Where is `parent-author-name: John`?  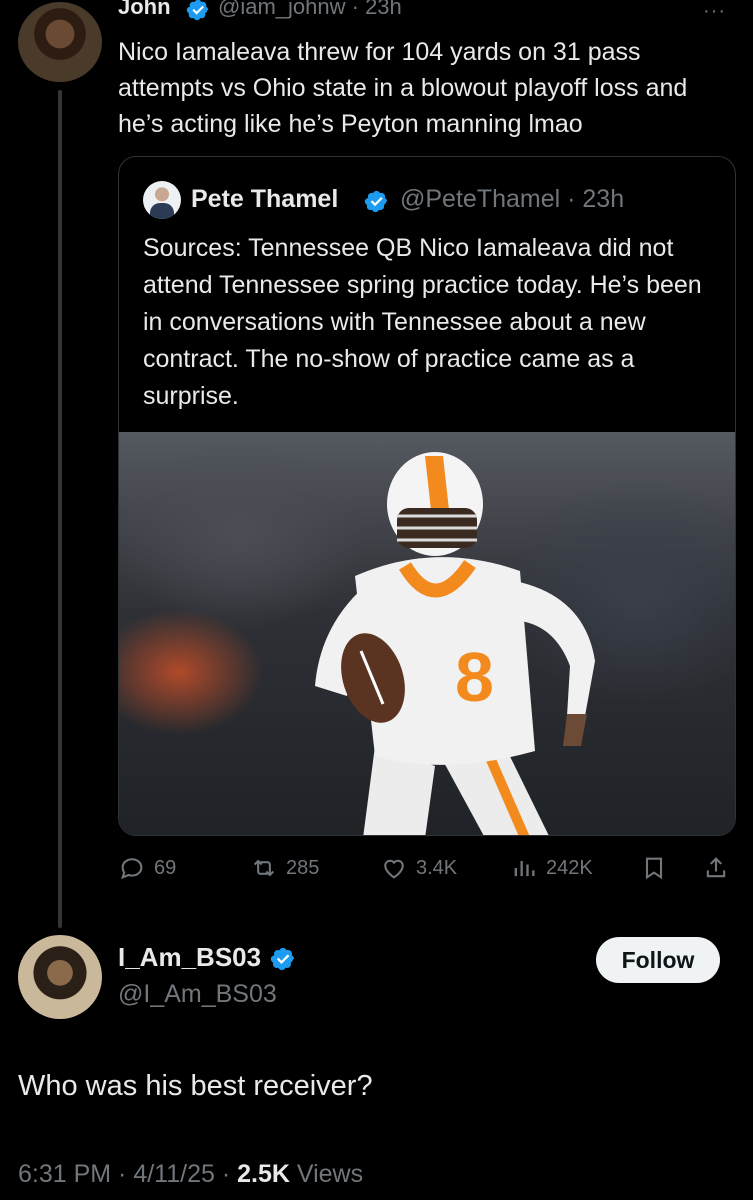 parent-author-name: John is located at coordinates (144, 10).